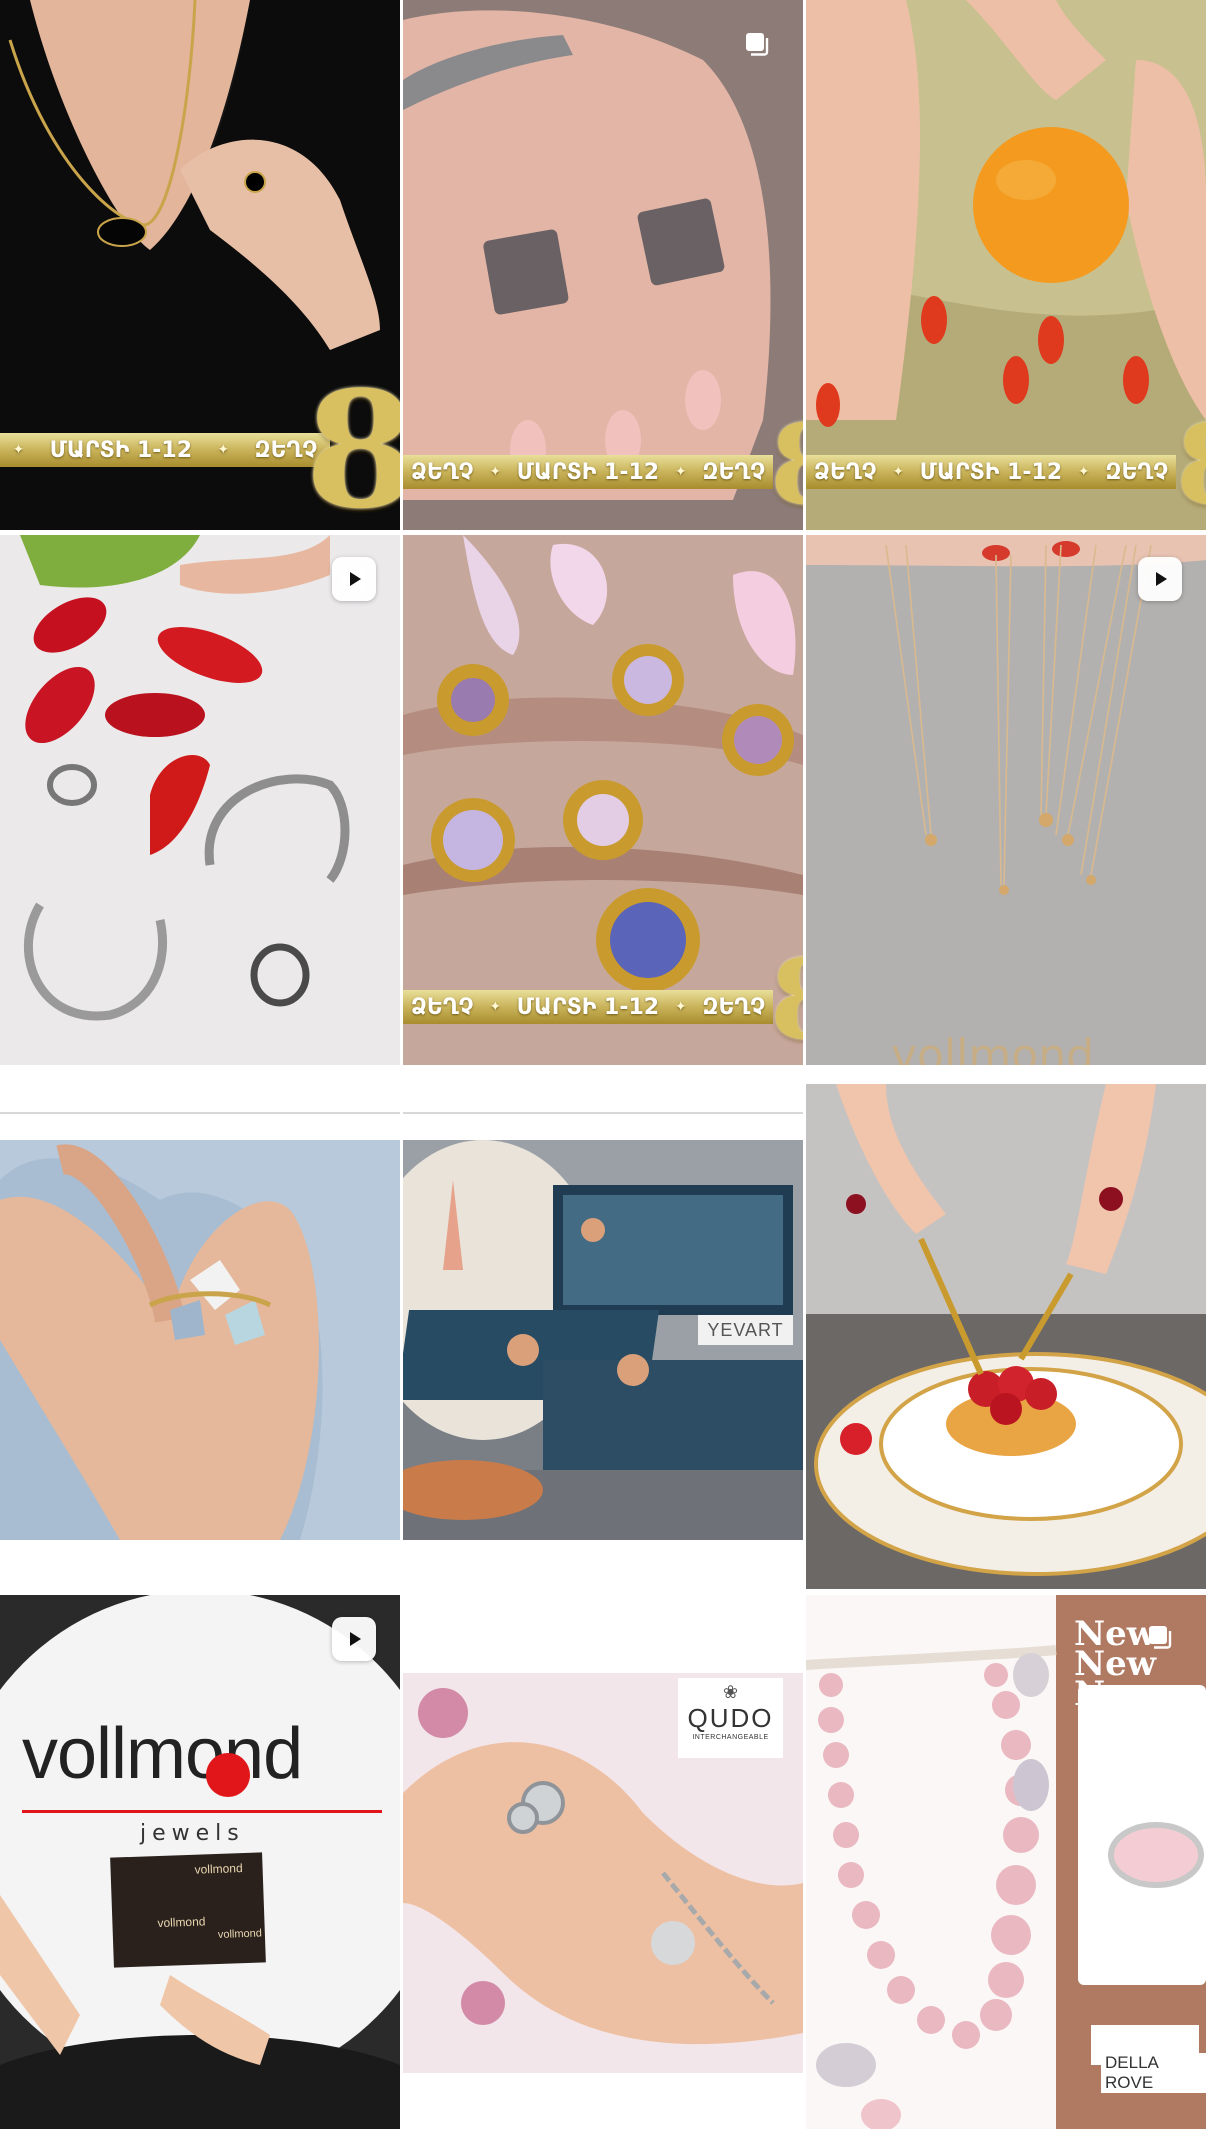 The height and width of the screenshot is (2129, 1206). I want to click on new-panel: New New New, so click(1115, 1665).